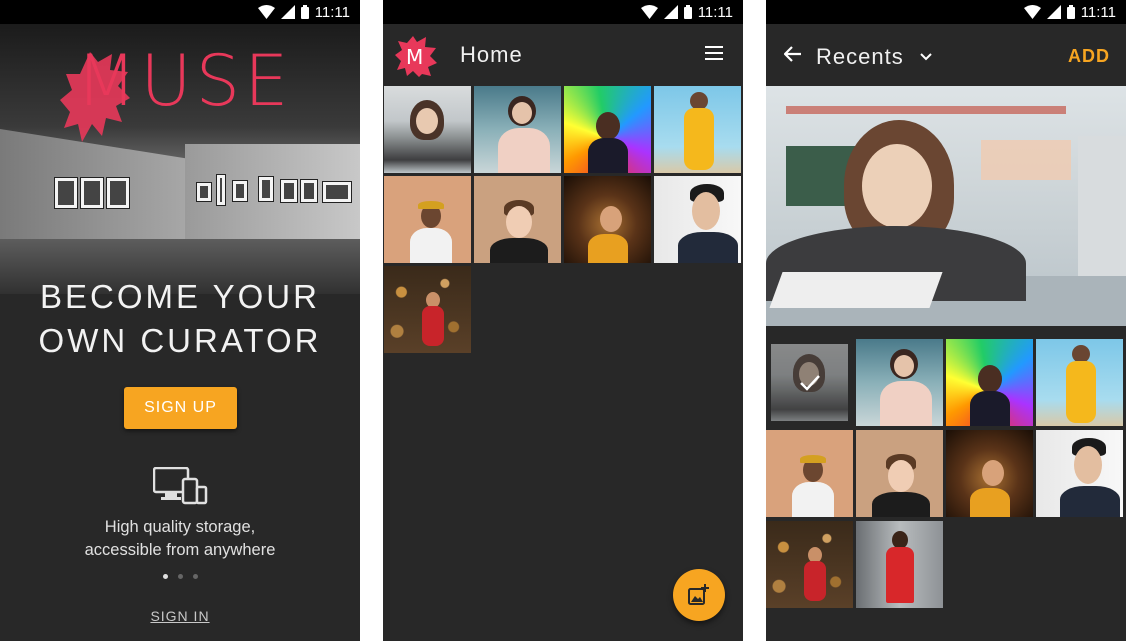 The height and width of the screenshot is (641, 1127). What do you see at coordinates (793, 54) in the screenshot?
I see `arrow-back-icon` at bounding box center [793, 54].